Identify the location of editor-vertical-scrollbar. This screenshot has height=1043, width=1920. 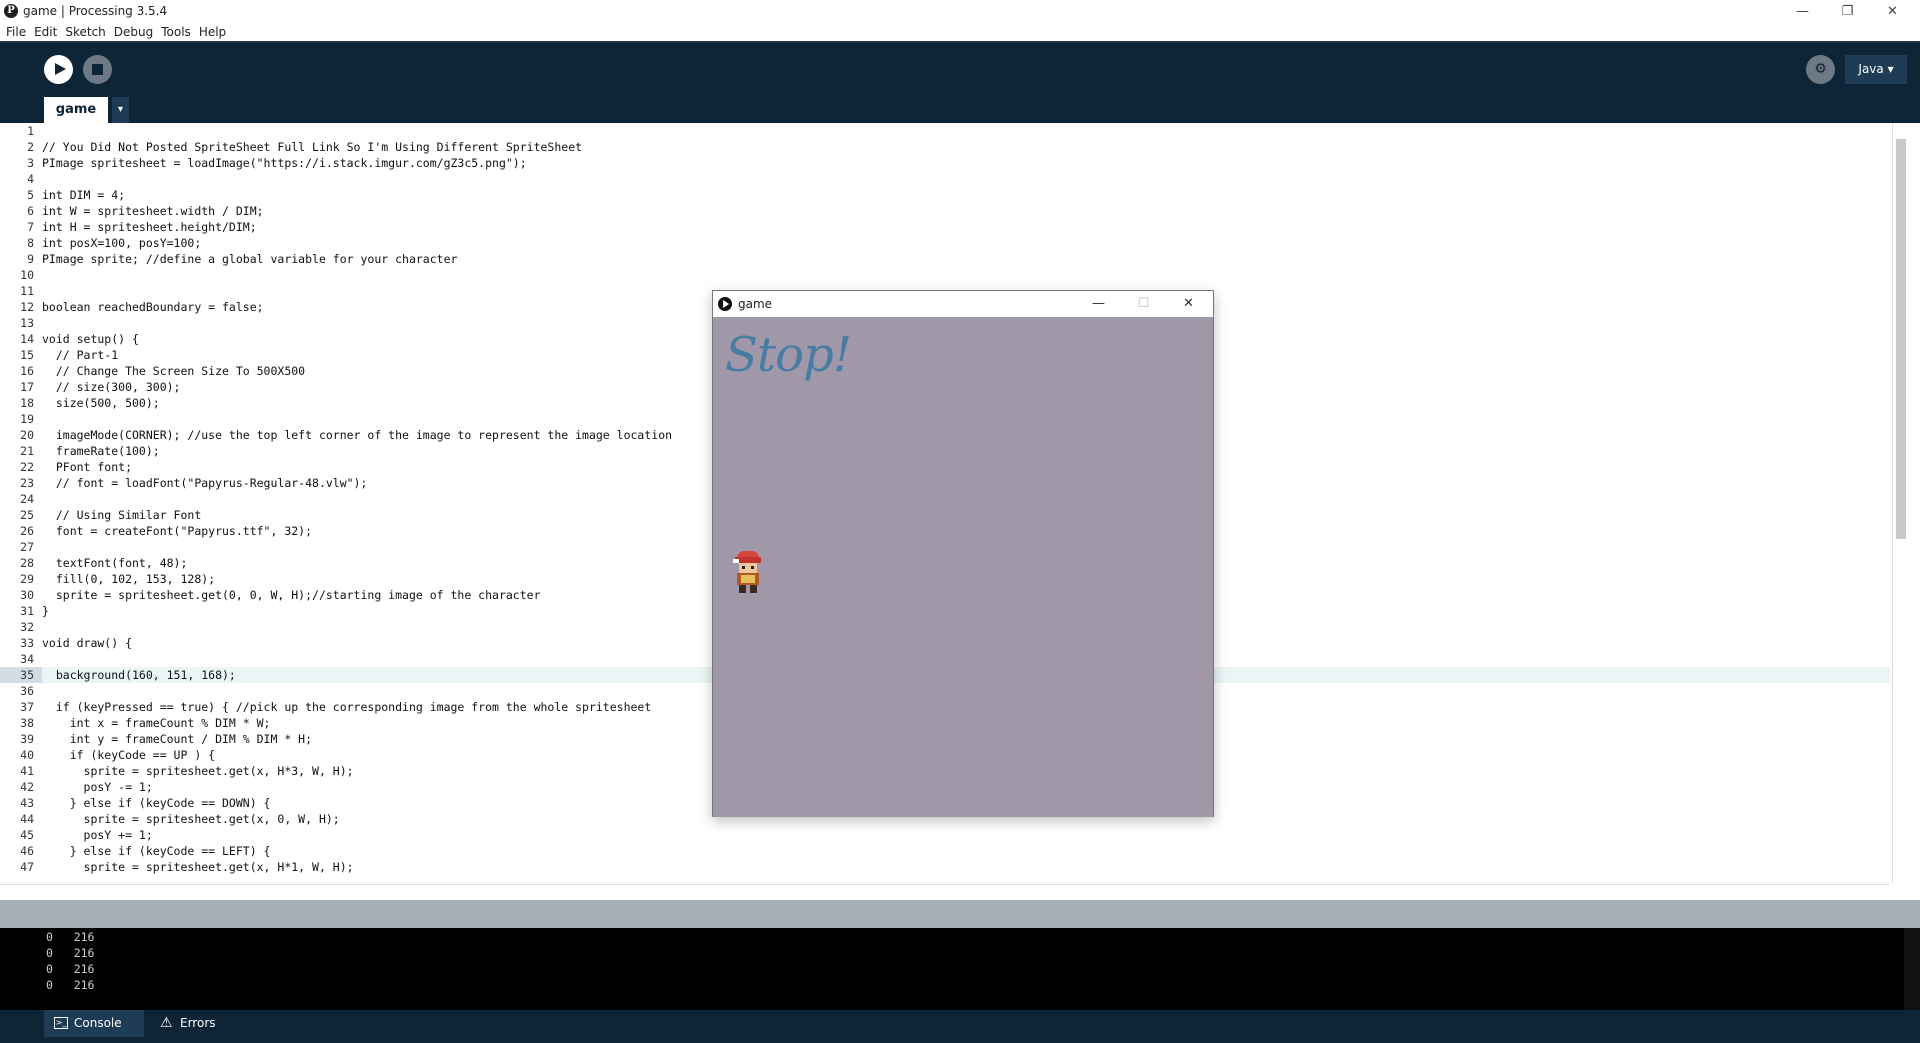
(1900, 503).